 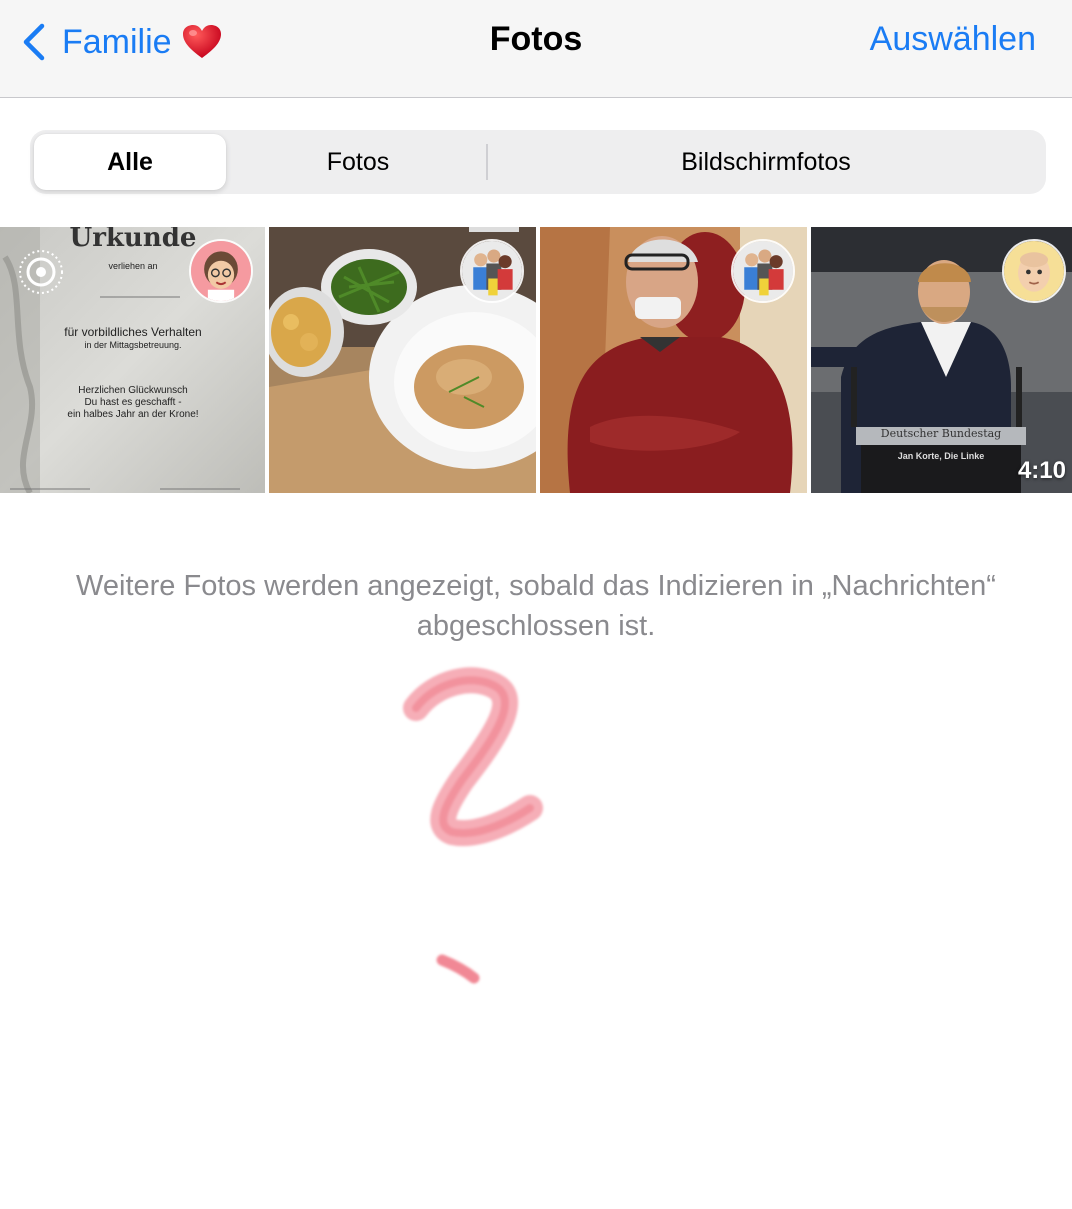 I want to click on back-button: Familie, so click(x=121, y=42).